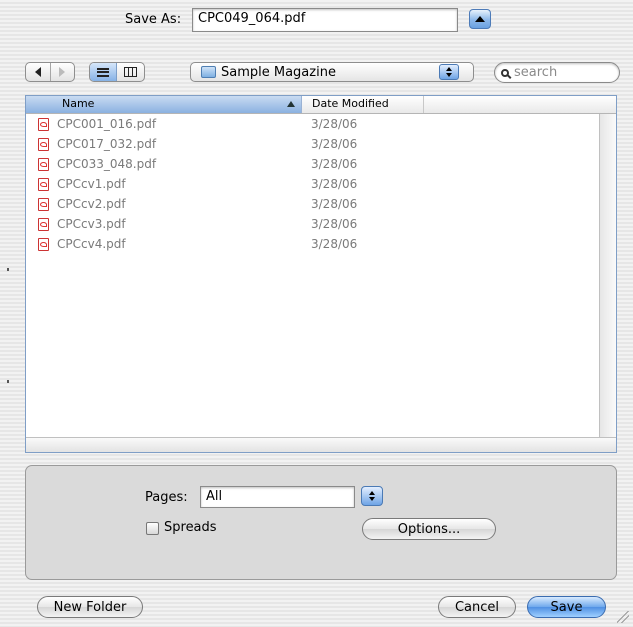  I want to click on search-icon, so click(505, 72).